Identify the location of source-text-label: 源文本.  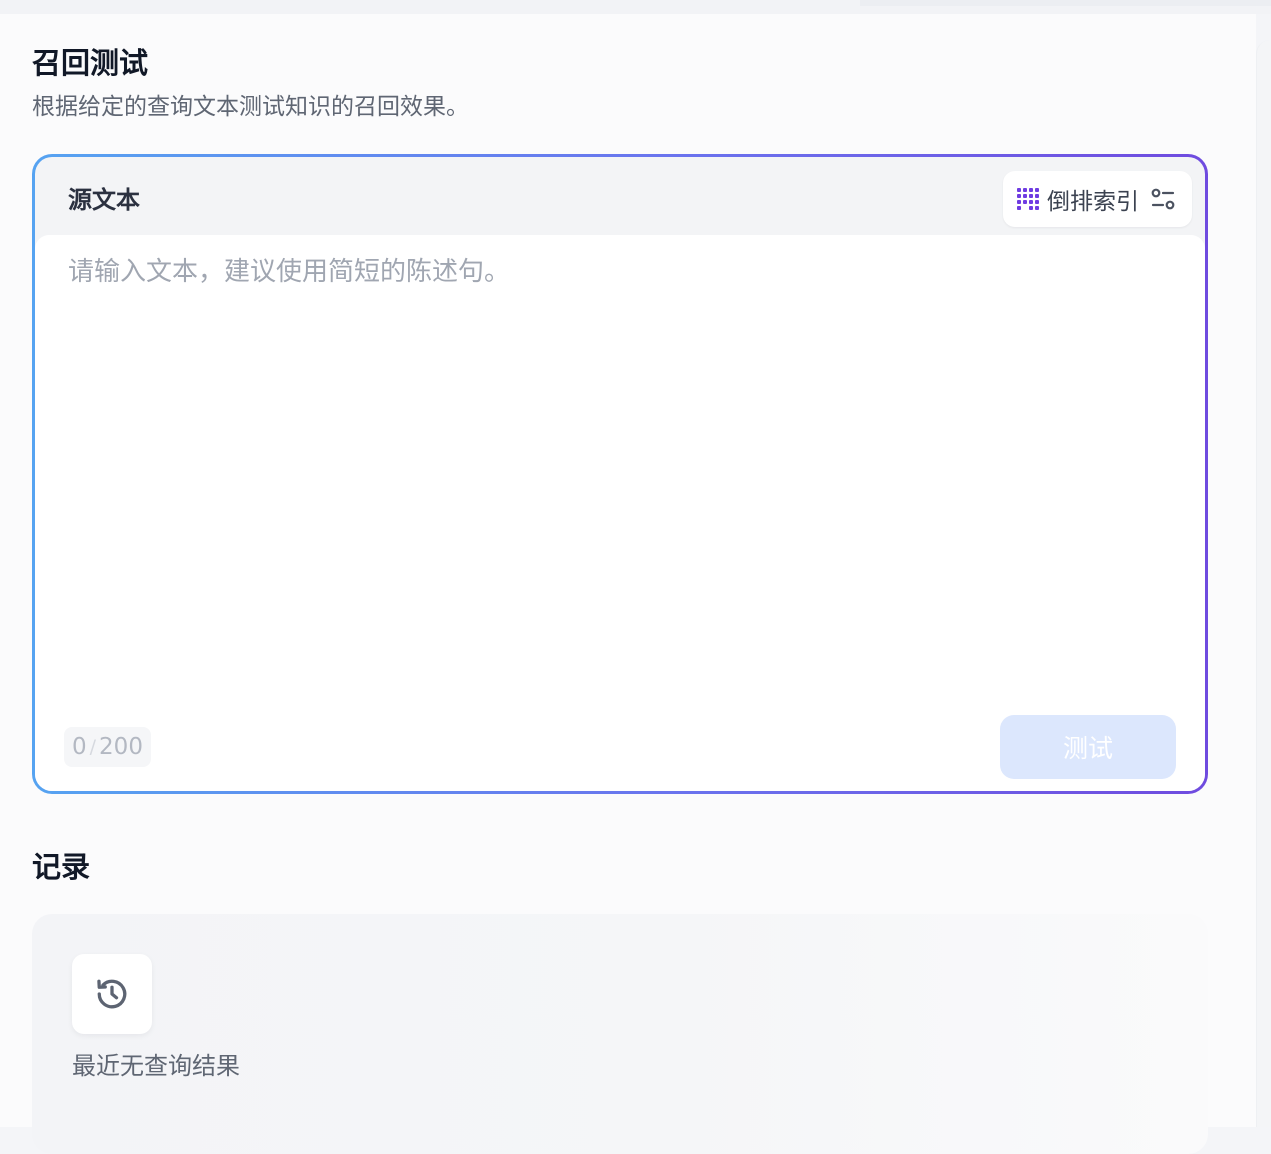
(104, 200).